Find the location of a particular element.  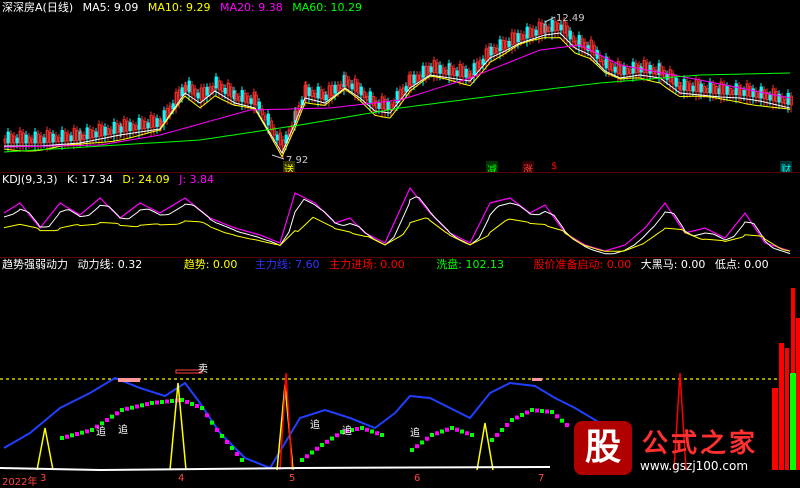

watermark-url: www.gszj100.com is located at coordinates (694, 466).